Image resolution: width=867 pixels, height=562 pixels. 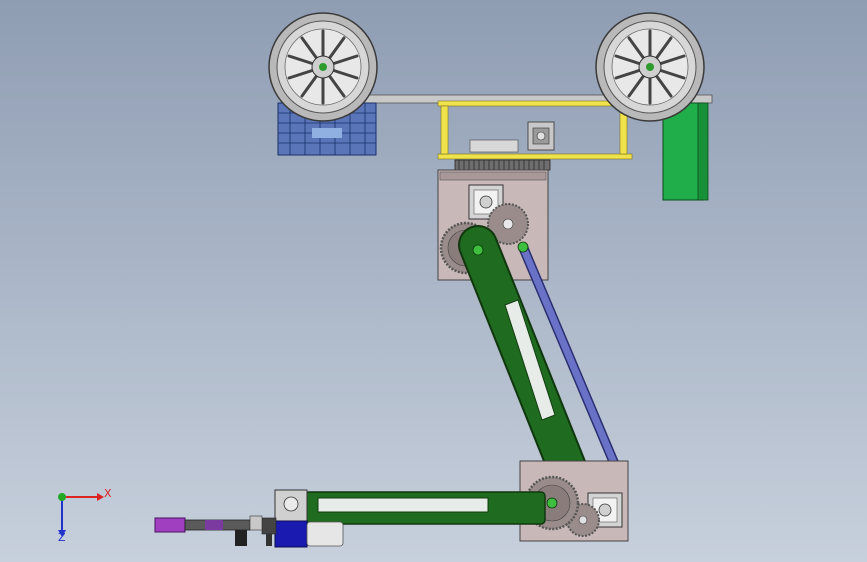 What do you see at coordinates (208, 530) in the screenshot?
I see `gripper` at bounding box center [208, 530].